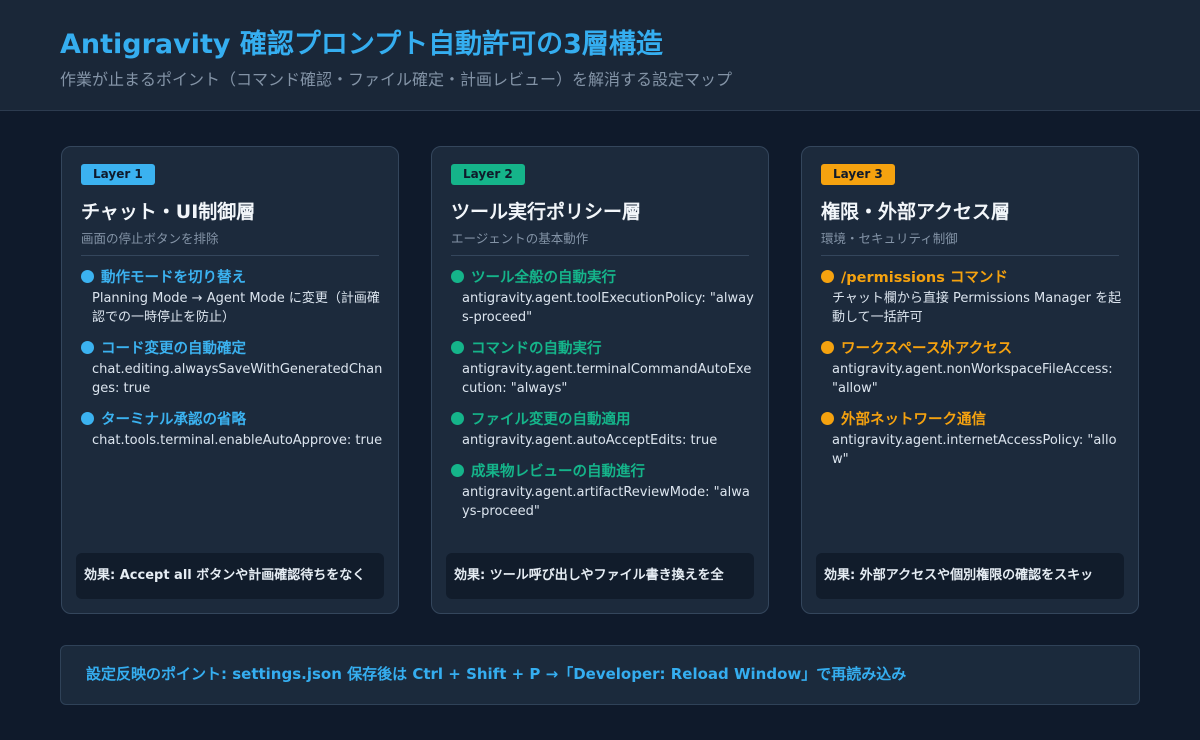  What do you see at coordinates (970, 576) in the screenshot?
I see `effect-note: 効果: 外部アクセスや個別権限の確認をスキッ` at bounding box center [970, 576].